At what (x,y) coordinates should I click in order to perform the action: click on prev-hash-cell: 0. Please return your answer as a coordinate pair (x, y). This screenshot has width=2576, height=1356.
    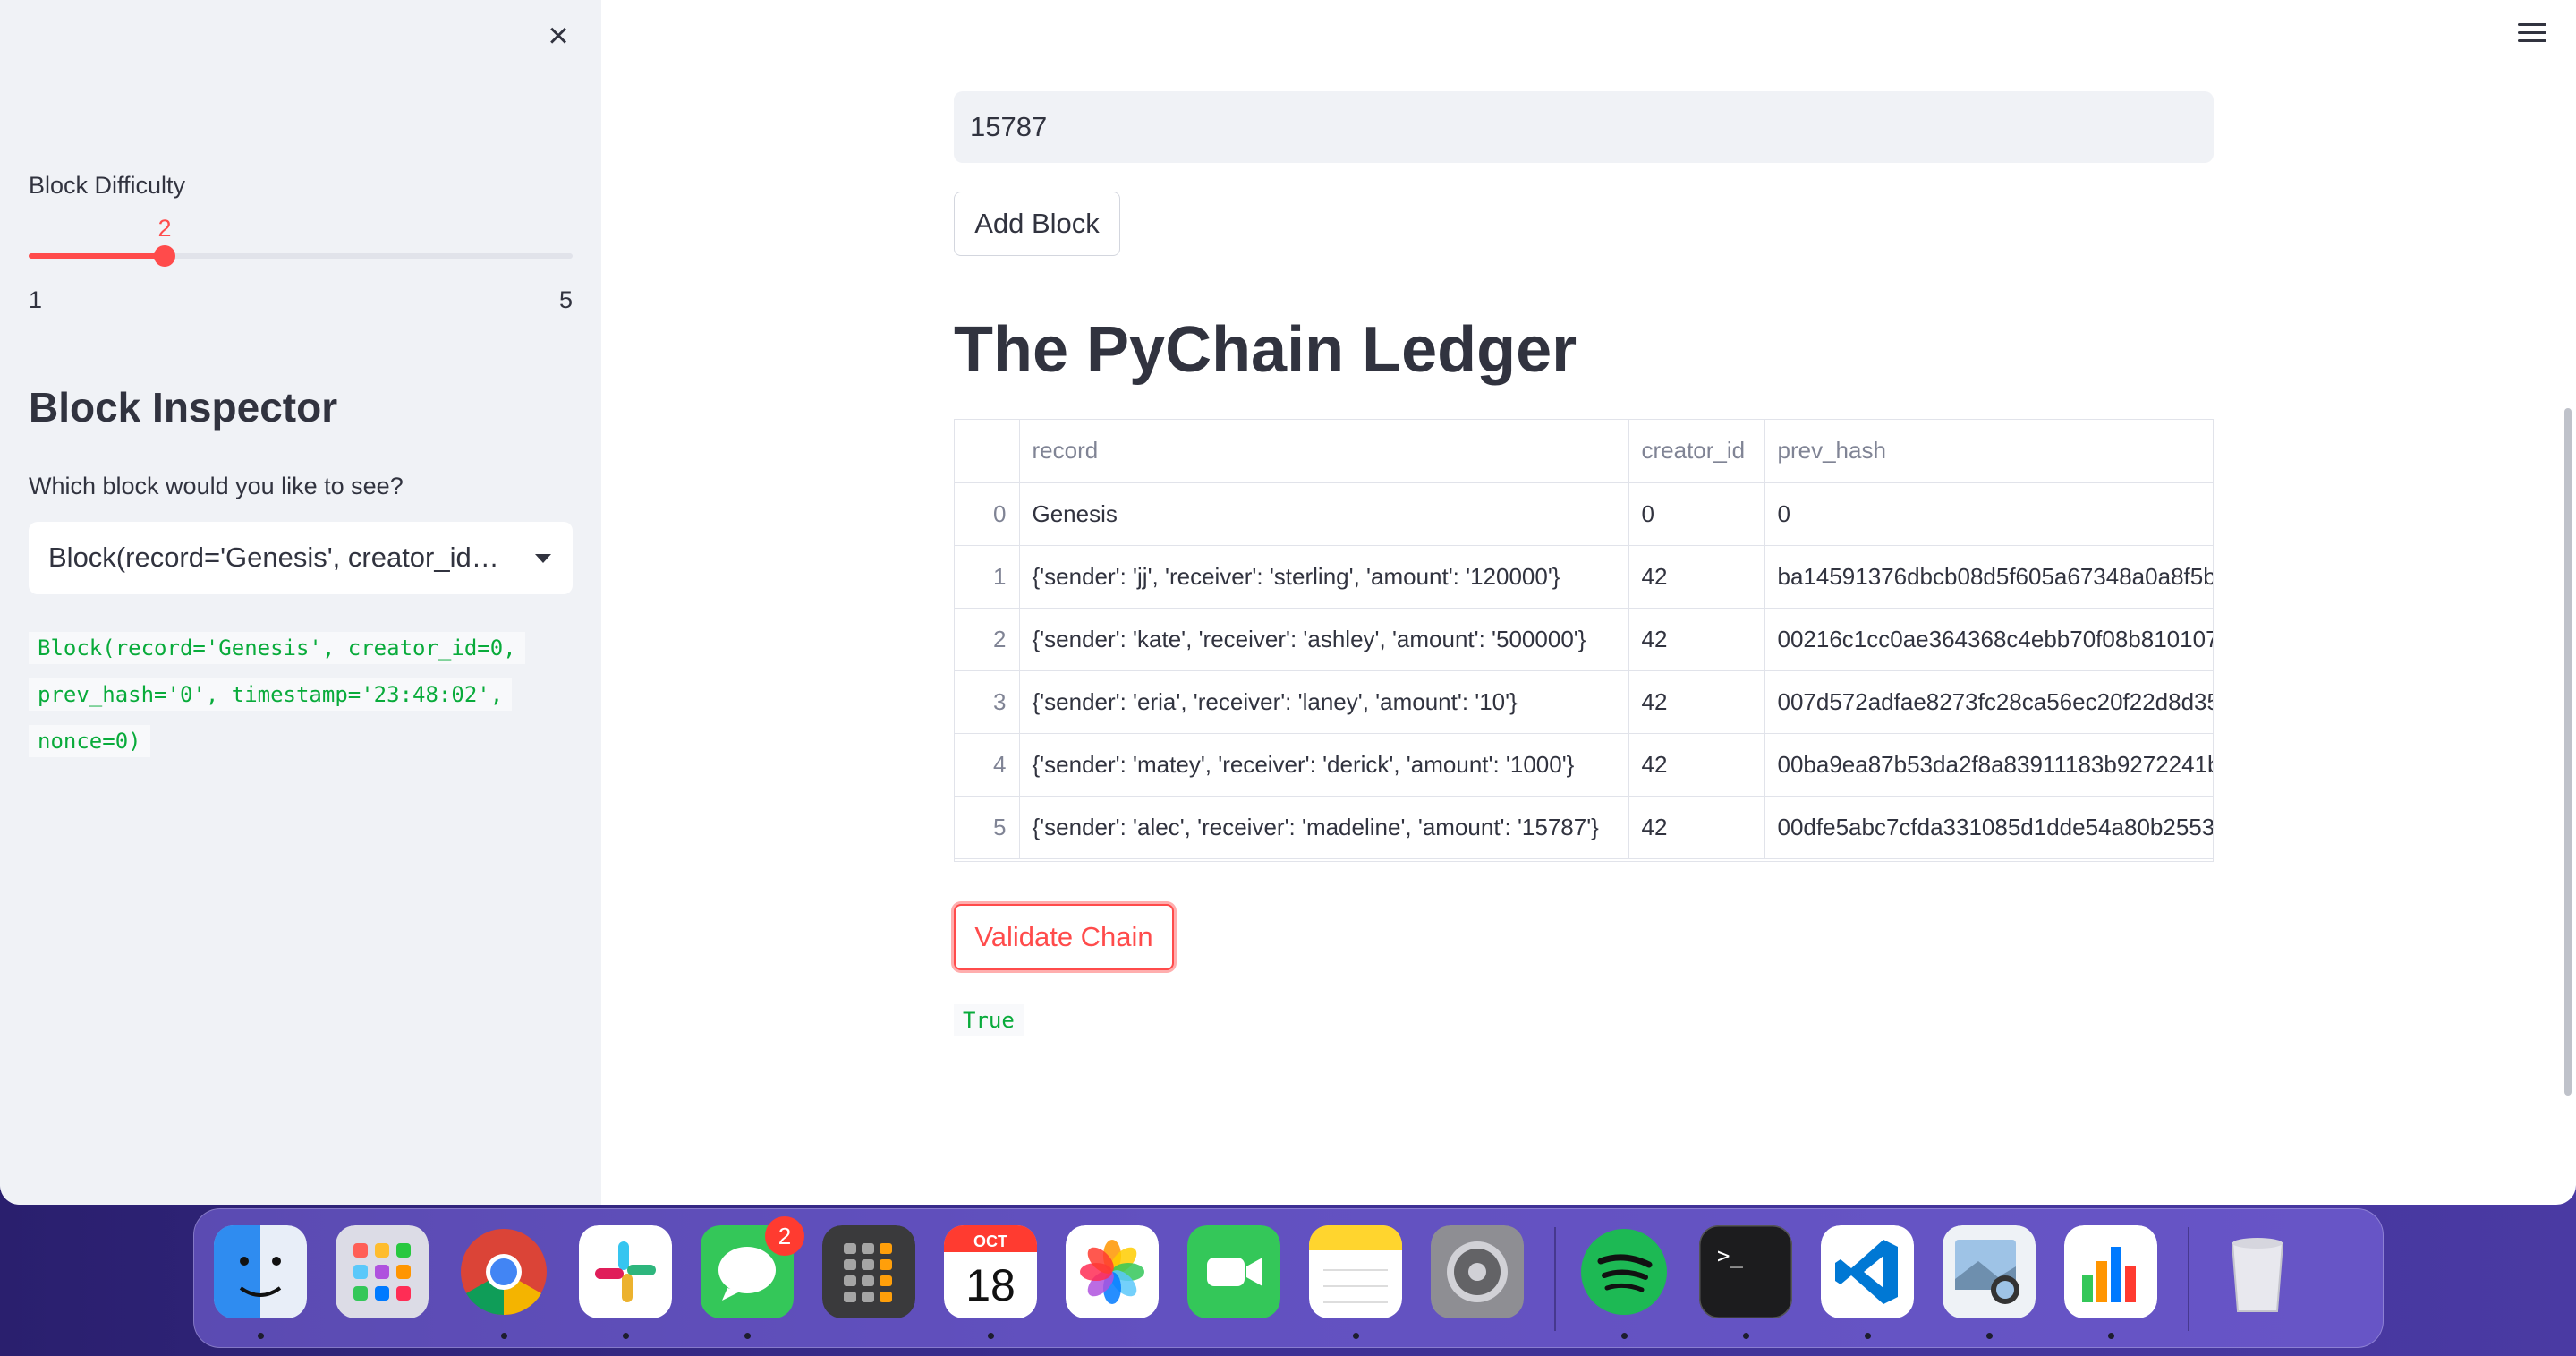
    Looking at the image, I should click on (1988, 514).